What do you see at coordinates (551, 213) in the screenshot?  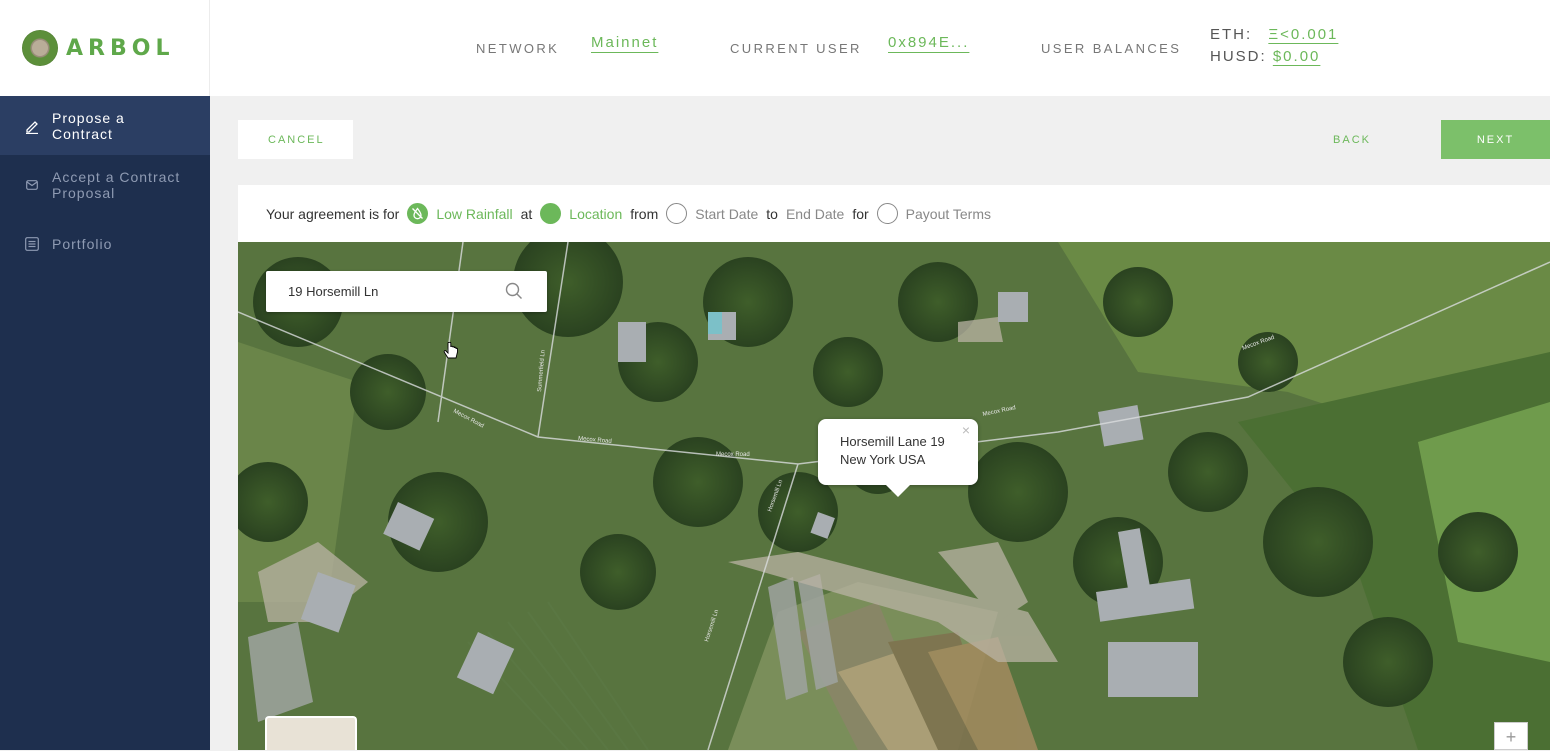 I see `location-status-icon` at bounding box center [551, 213].